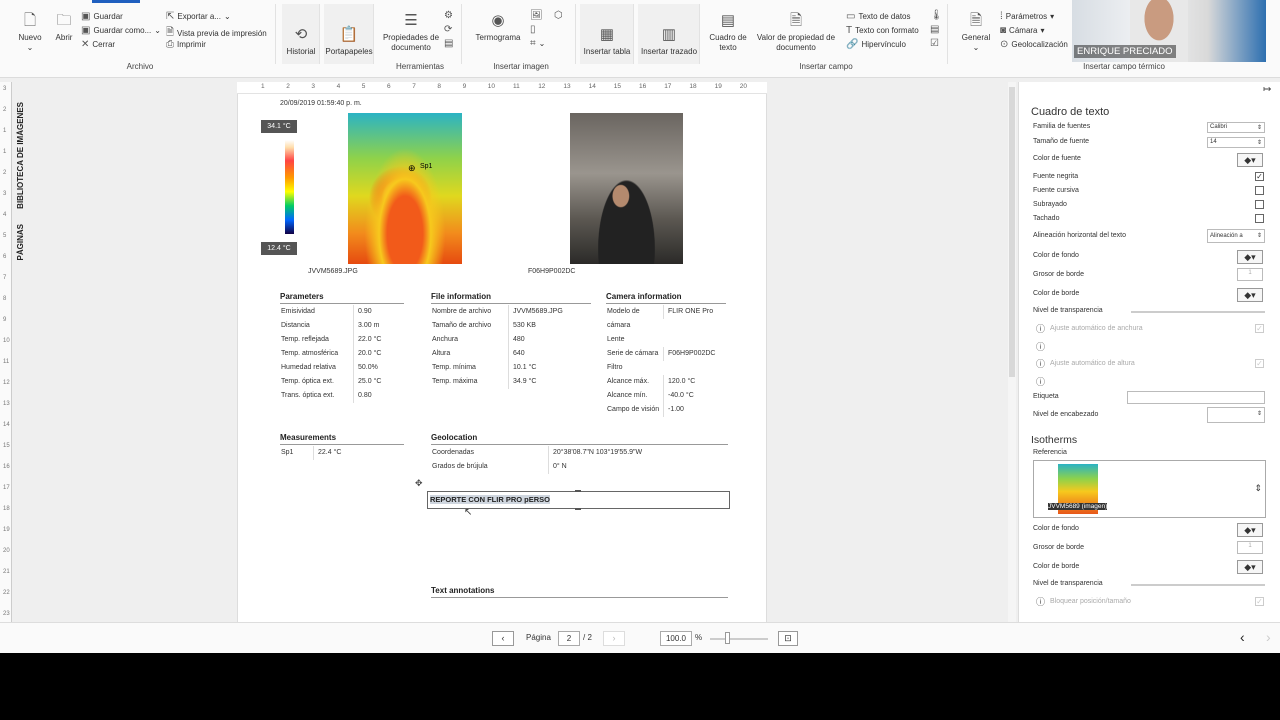  What do you see at coordinates (1236, 142) in the screenshot?
I see `font-size-select: 14 ⇕` at bounding box center [1236, 142].